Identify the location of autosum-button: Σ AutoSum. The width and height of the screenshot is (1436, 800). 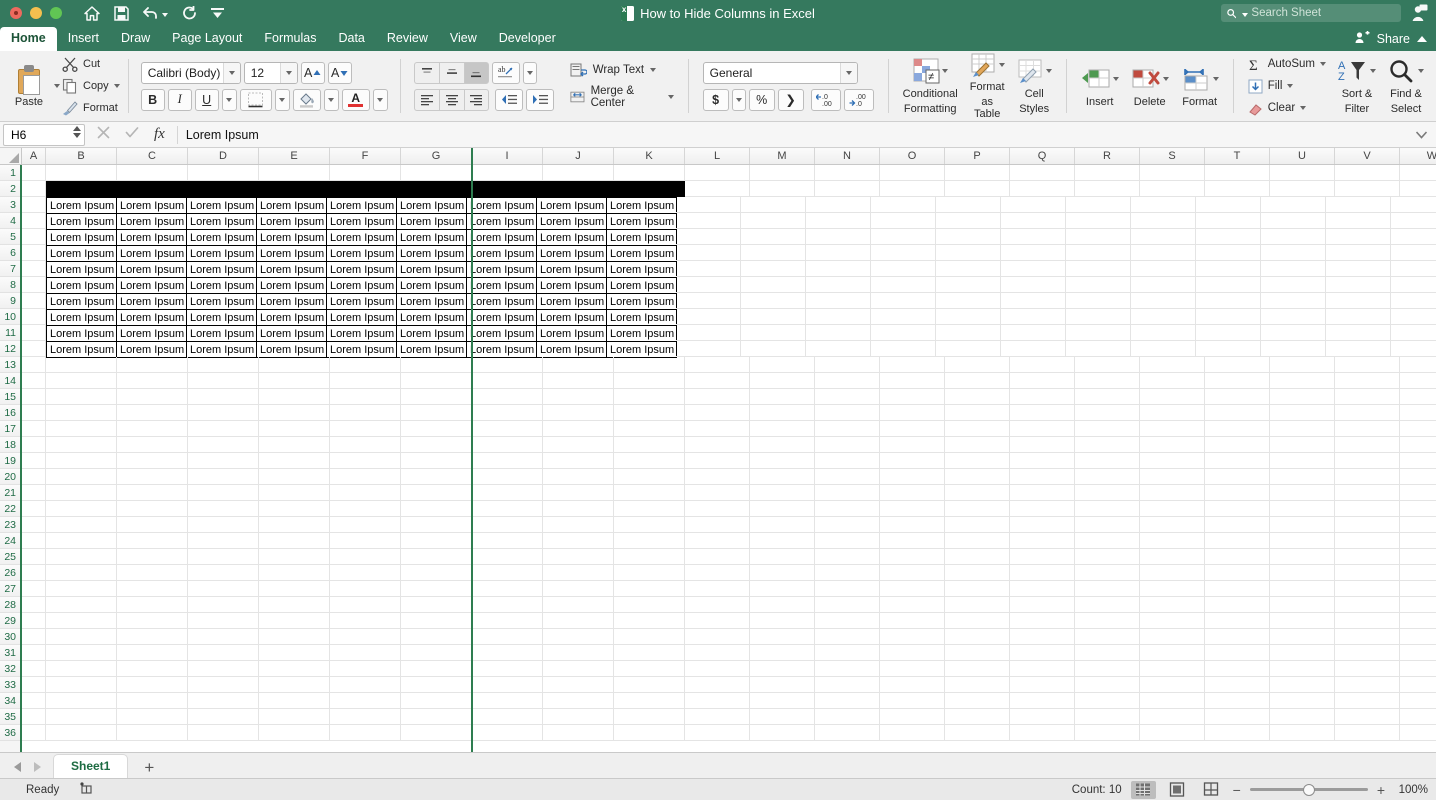
(1287, 64).